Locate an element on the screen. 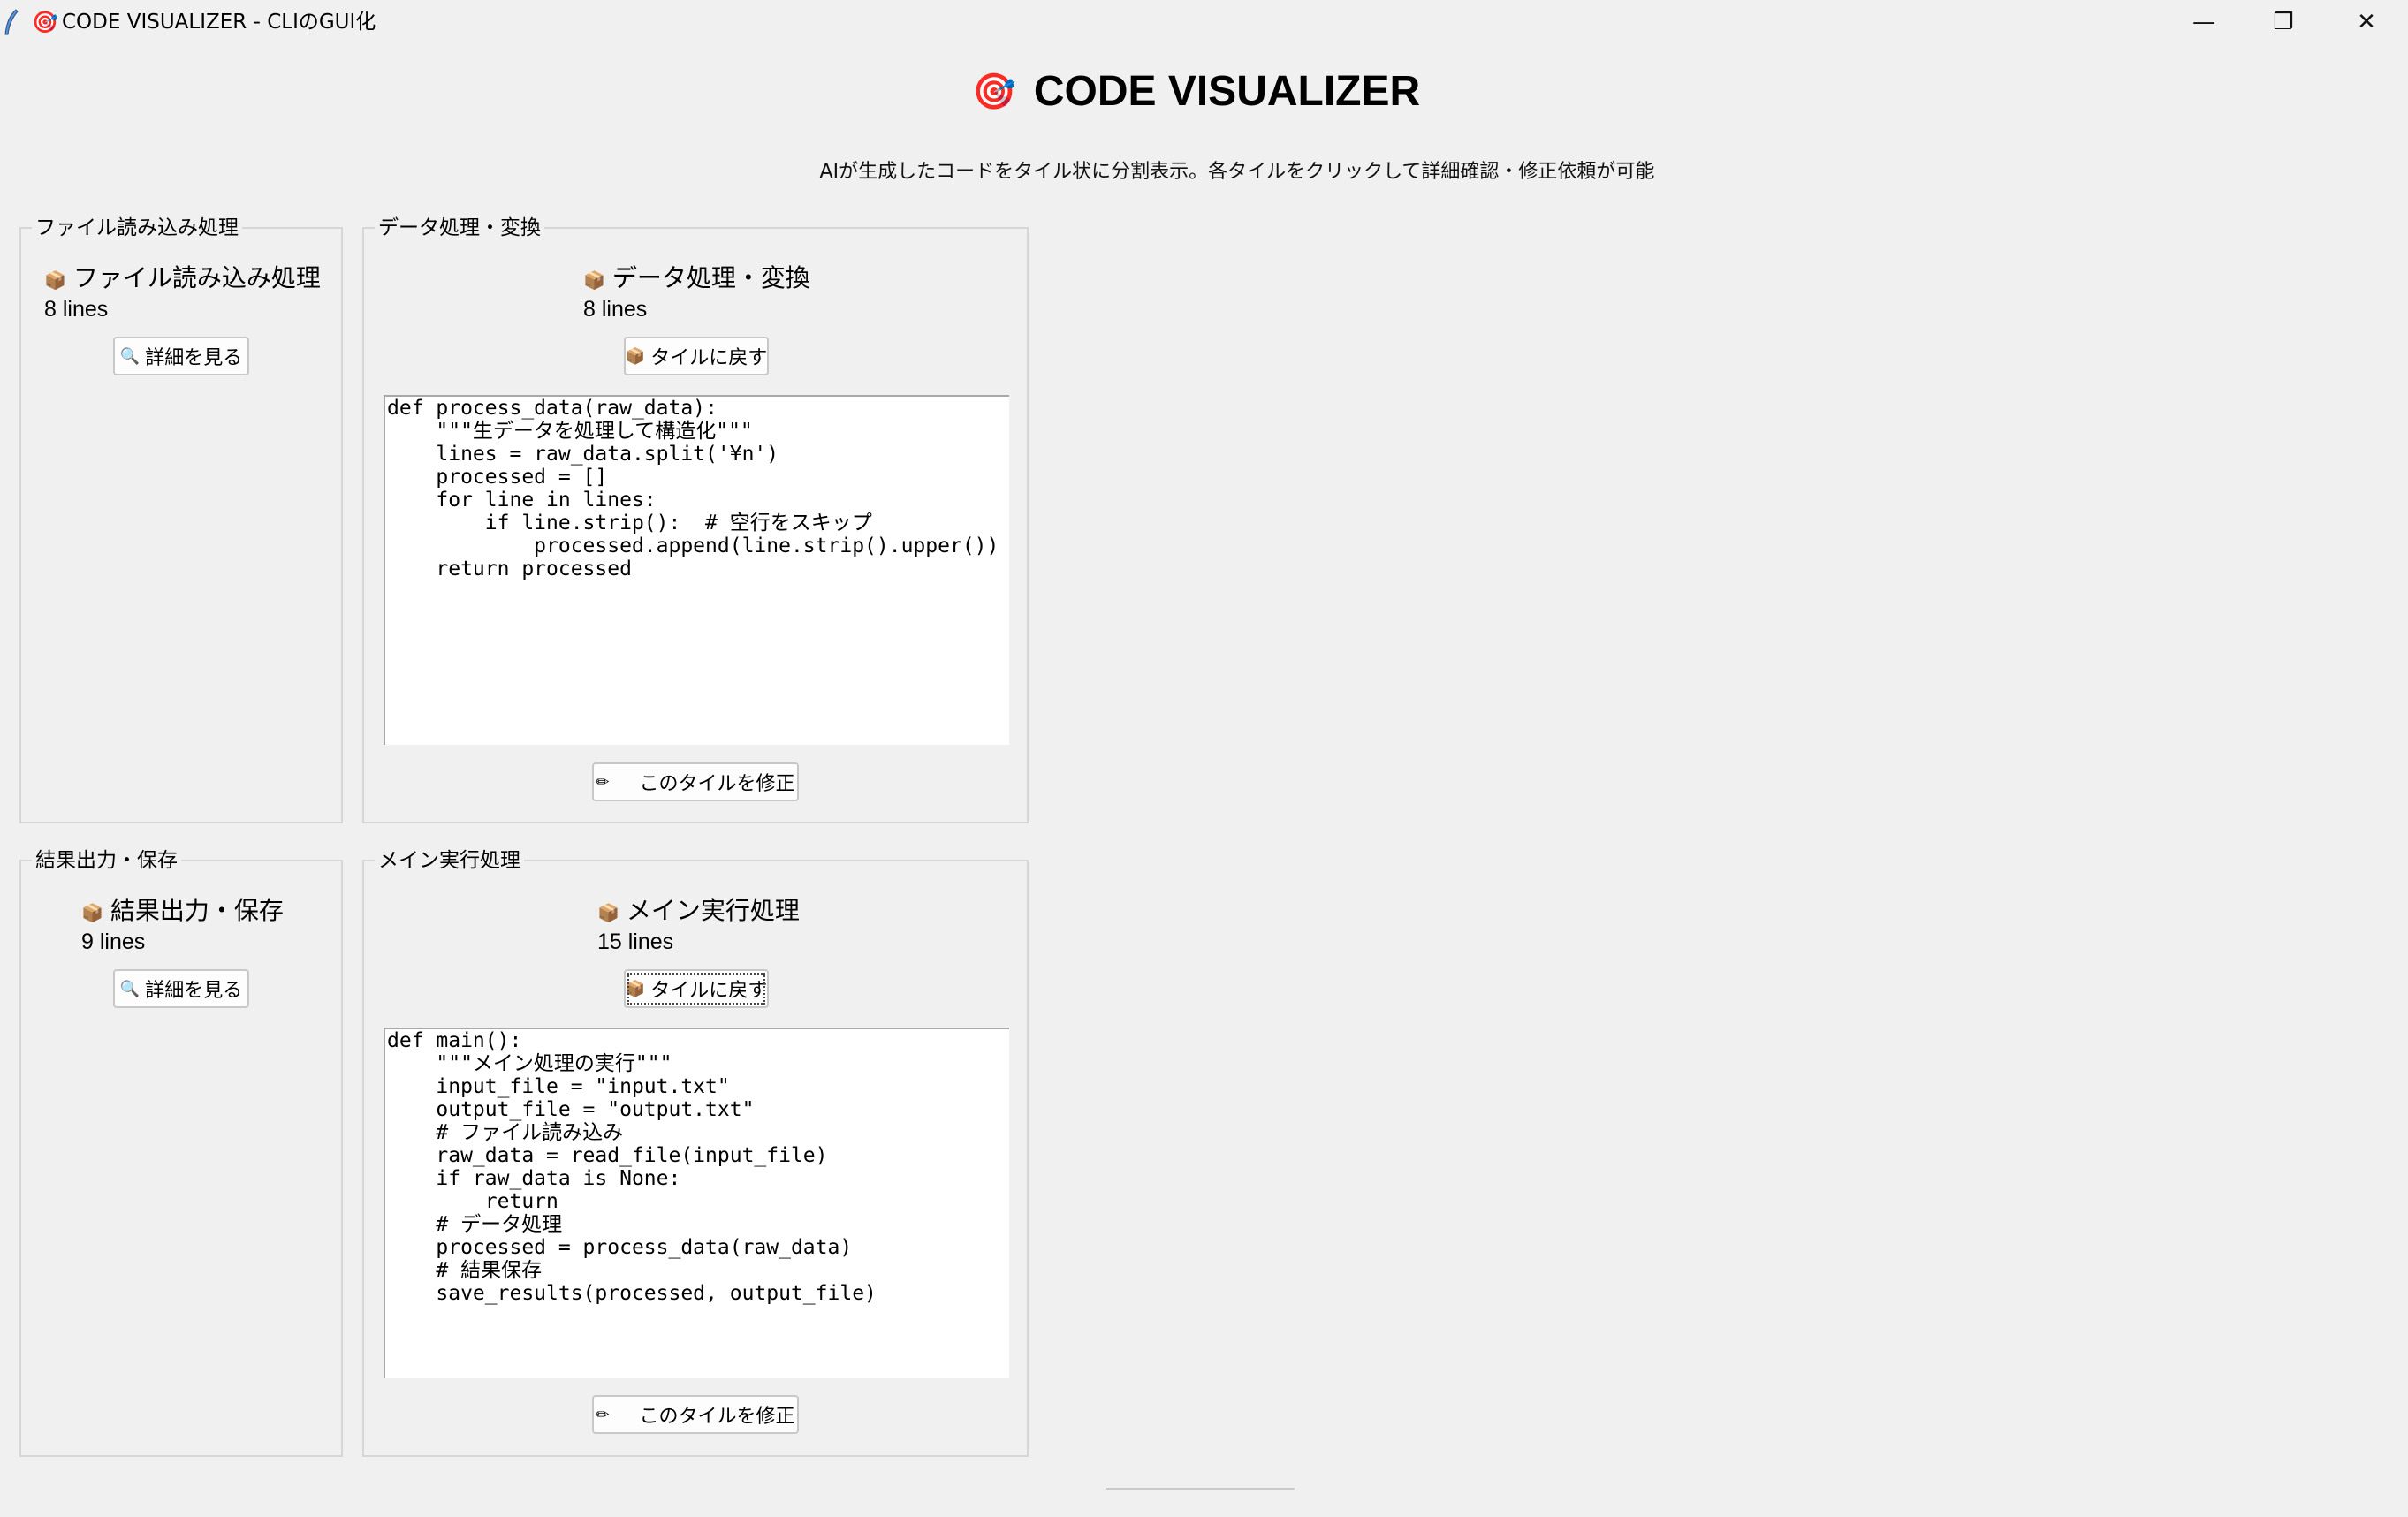 The width and height of the screenshot is (2408, 1517). tile-title: データ処理・変換 is located at coordinates (711, 277).